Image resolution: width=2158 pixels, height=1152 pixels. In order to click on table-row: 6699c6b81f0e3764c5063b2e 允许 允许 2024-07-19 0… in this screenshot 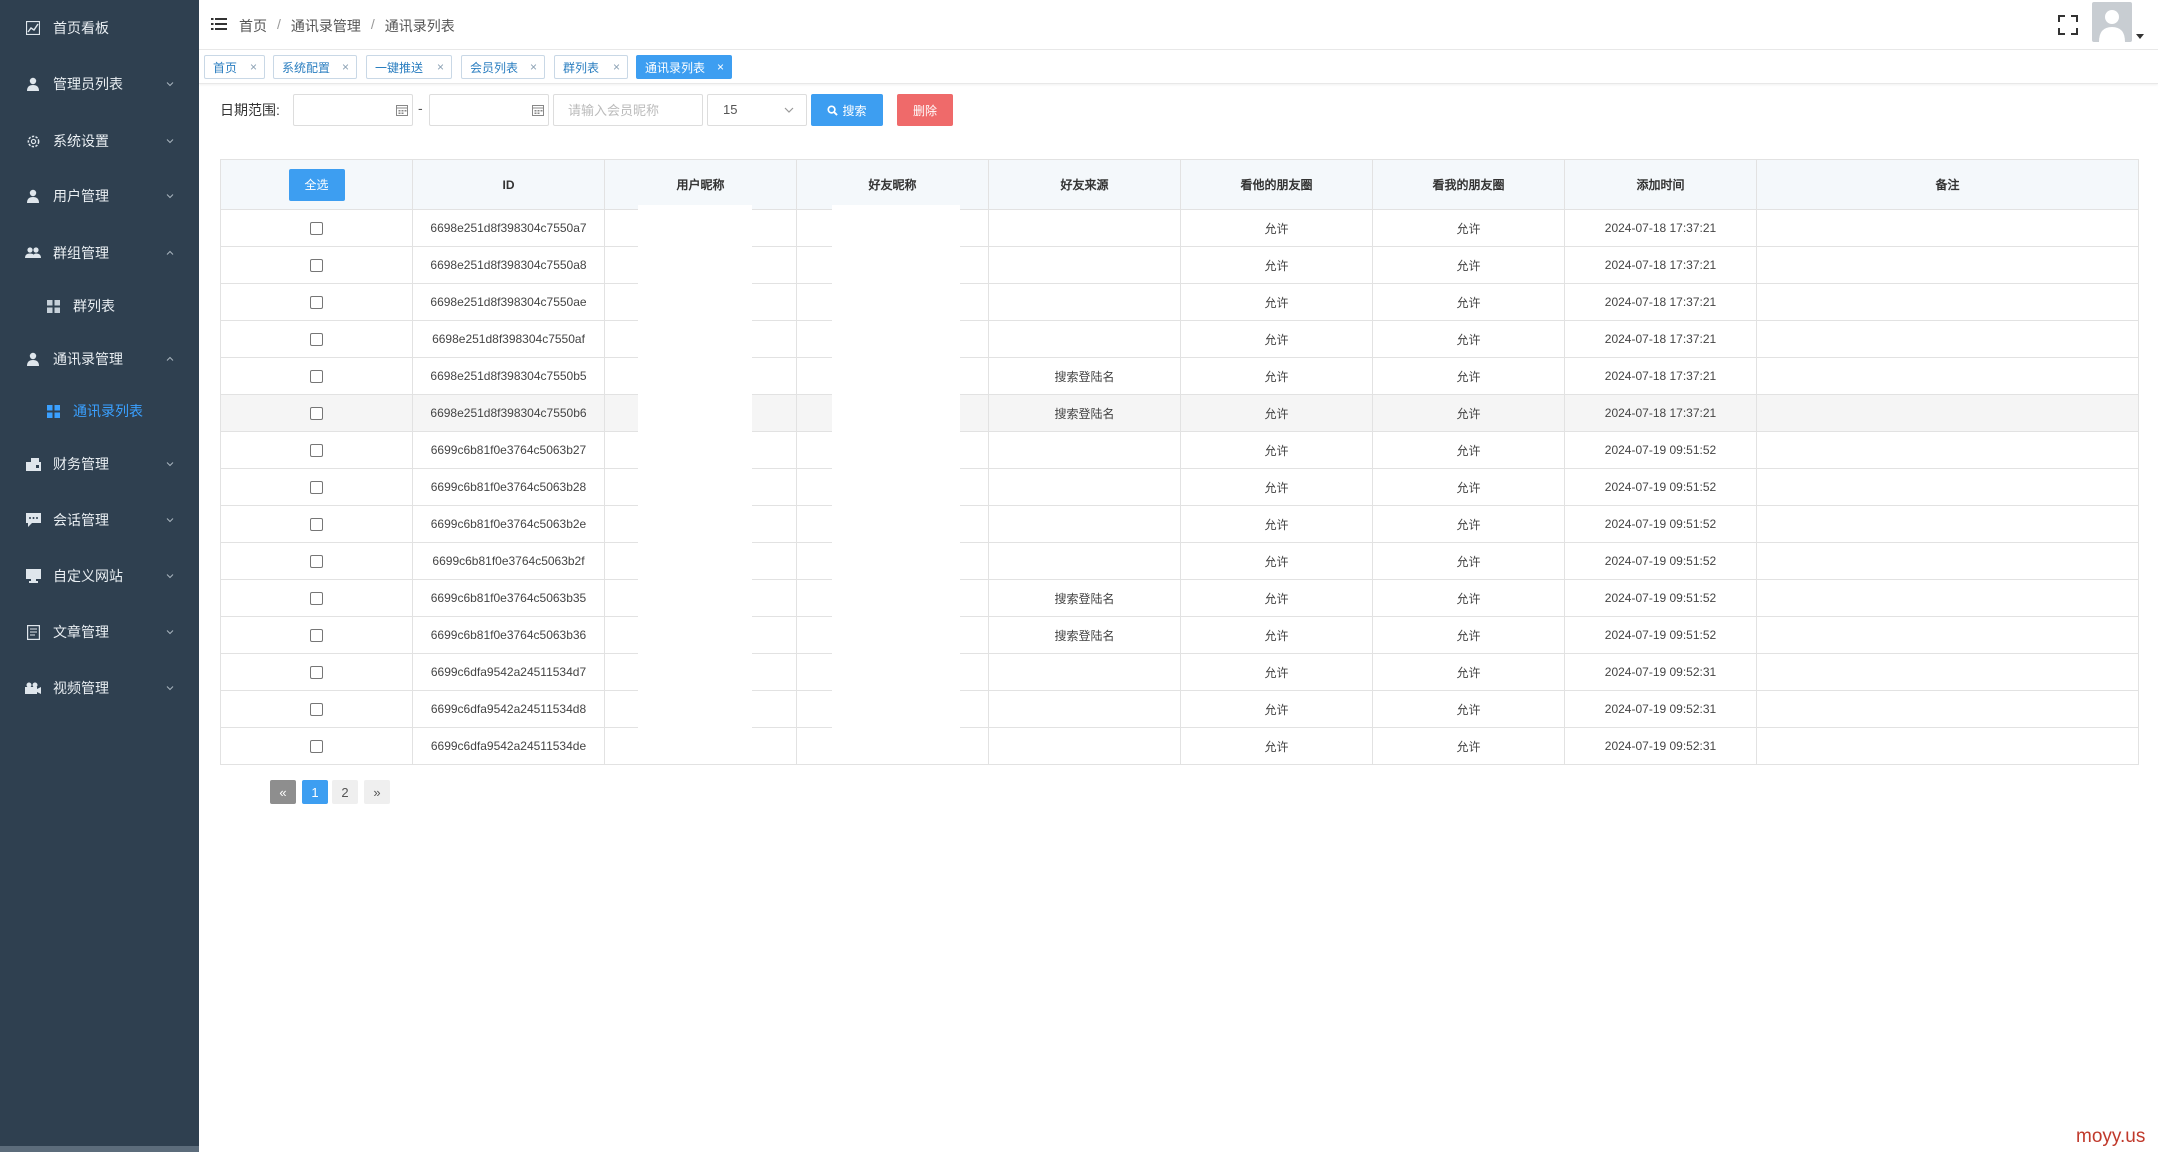, I will do `click(1179, 524)`.